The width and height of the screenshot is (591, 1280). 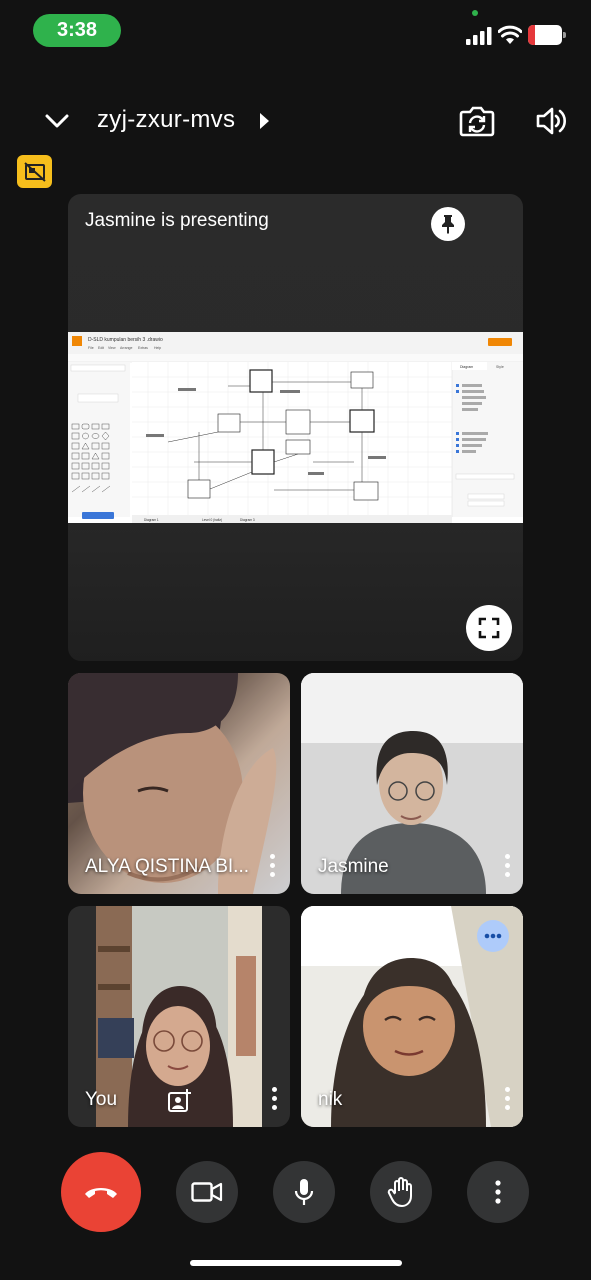 I want to click on page-tab-2: Level 0 (hafiz), so click(x=212, y=520).